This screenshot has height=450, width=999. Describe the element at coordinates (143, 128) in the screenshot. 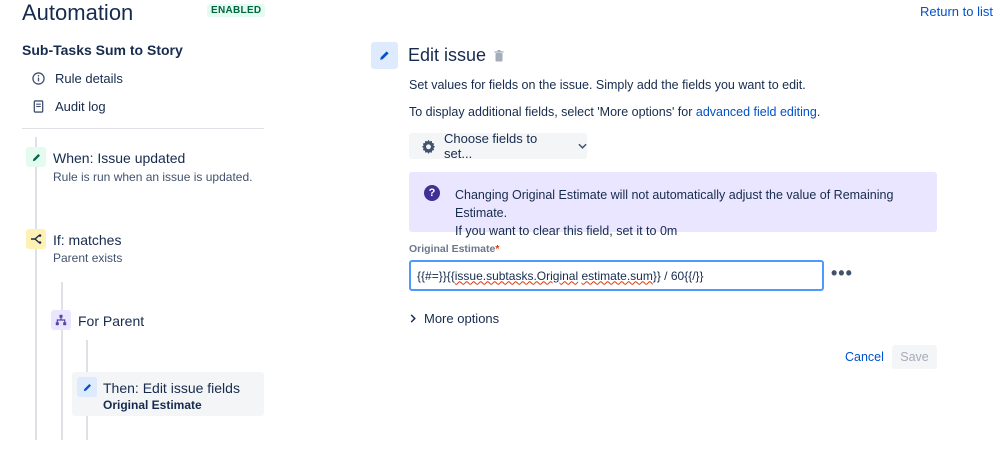

I see `sidebar-divider` at that location.